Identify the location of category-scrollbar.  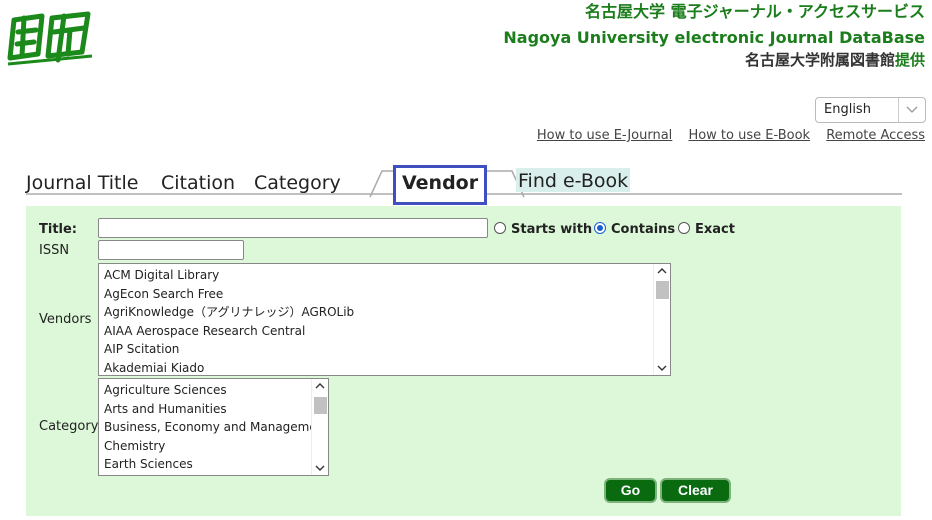
(319, 427).